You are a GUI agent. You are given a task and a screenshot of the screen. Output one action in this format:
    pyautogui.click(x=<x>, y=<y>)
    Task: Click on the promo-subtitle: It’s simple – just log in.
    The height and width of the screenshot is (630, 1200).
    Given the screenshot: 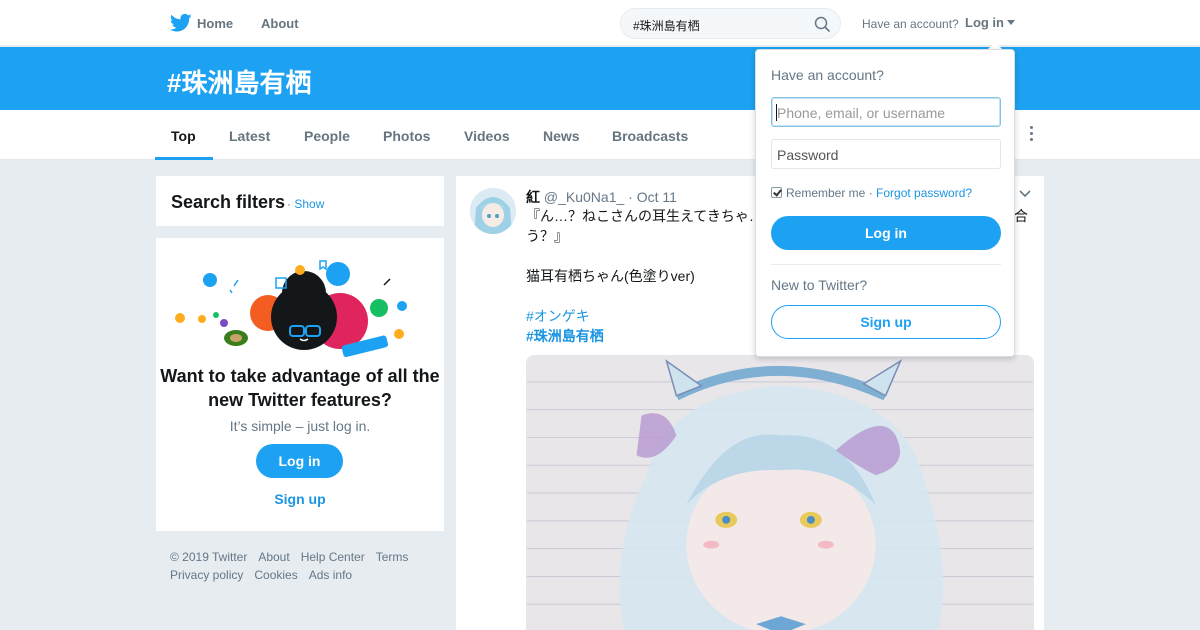 What is the action you would take?
    pyautogui.click(x=300, y=426)
    